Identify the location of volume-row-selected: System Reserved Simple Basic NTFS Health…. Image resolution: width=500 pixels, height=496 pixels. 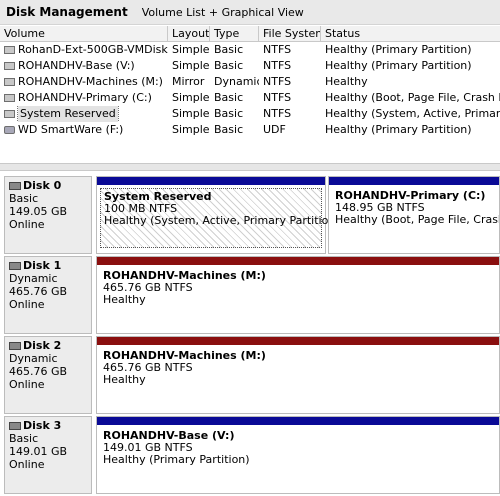
(250, 114).